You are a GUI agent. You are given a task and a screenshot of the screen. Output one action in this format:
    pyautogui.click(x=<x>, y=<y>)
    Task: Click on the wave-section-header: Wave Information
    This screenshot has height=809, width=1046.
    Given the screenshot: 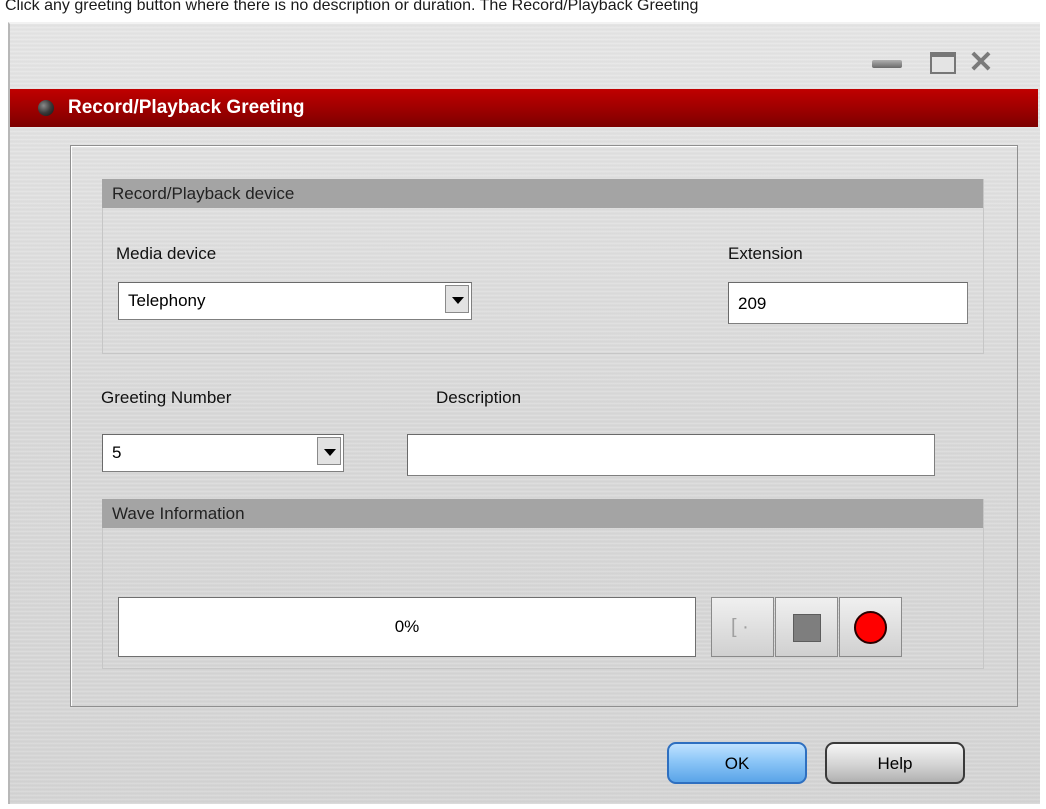 What is the action you would take?
    pyautogui.click(x=542, y=513)
    